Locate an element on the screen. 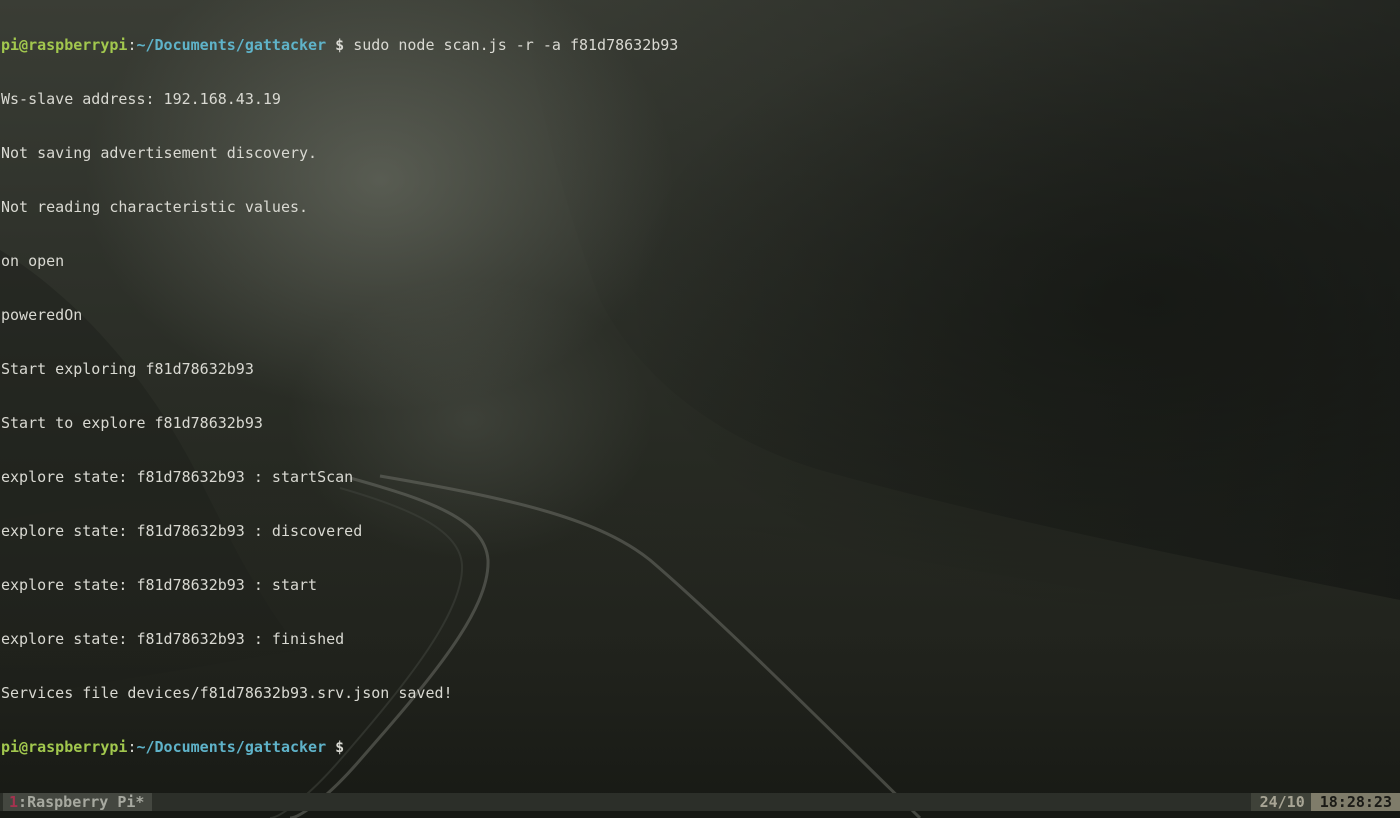  window-index: 1 is located at coordinates (14, 802).